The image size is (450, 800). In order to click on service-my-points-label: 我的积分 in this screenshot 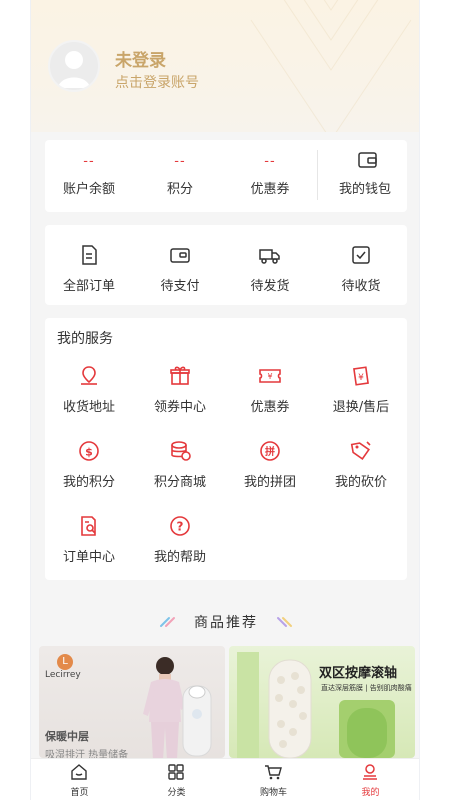, I will do `click(88, 482)`.